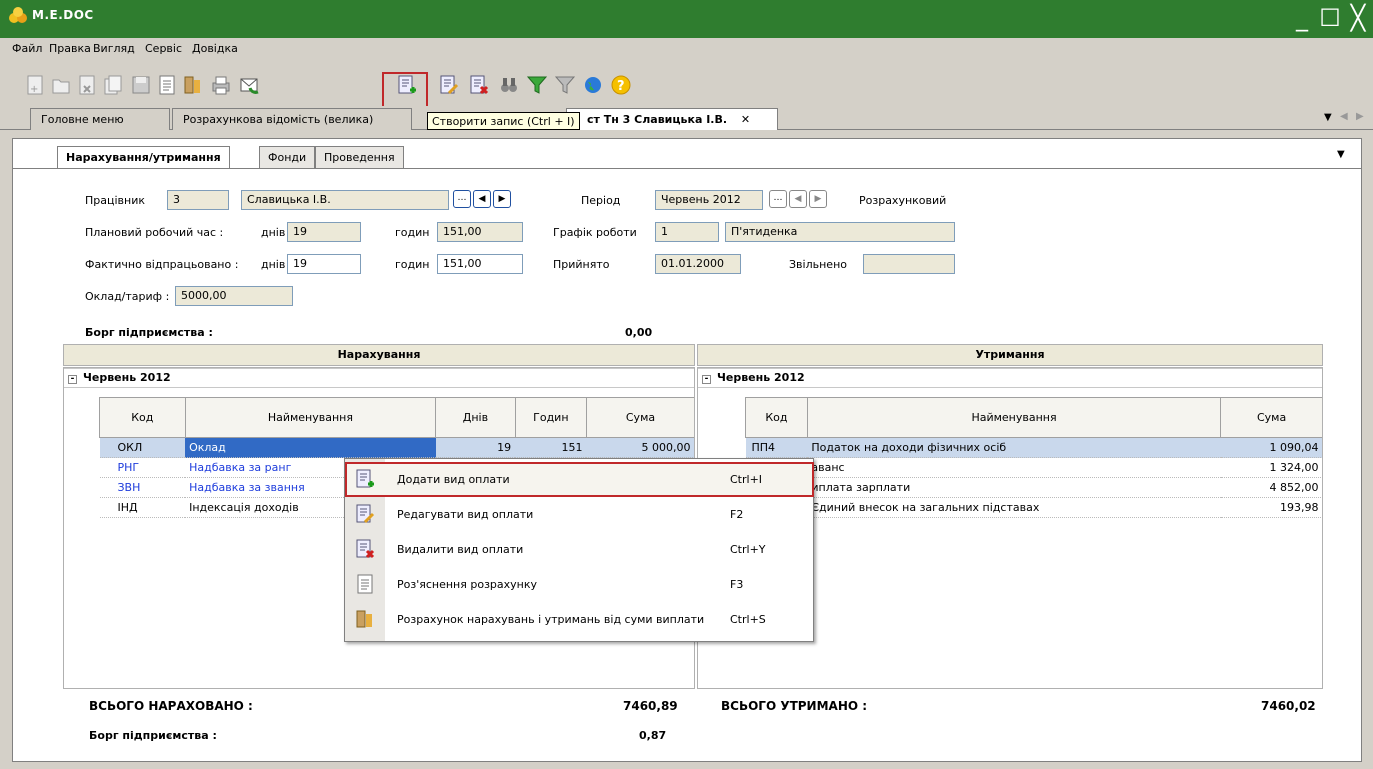  I want to click on period-next-icon: ▶, so click(818, 199).